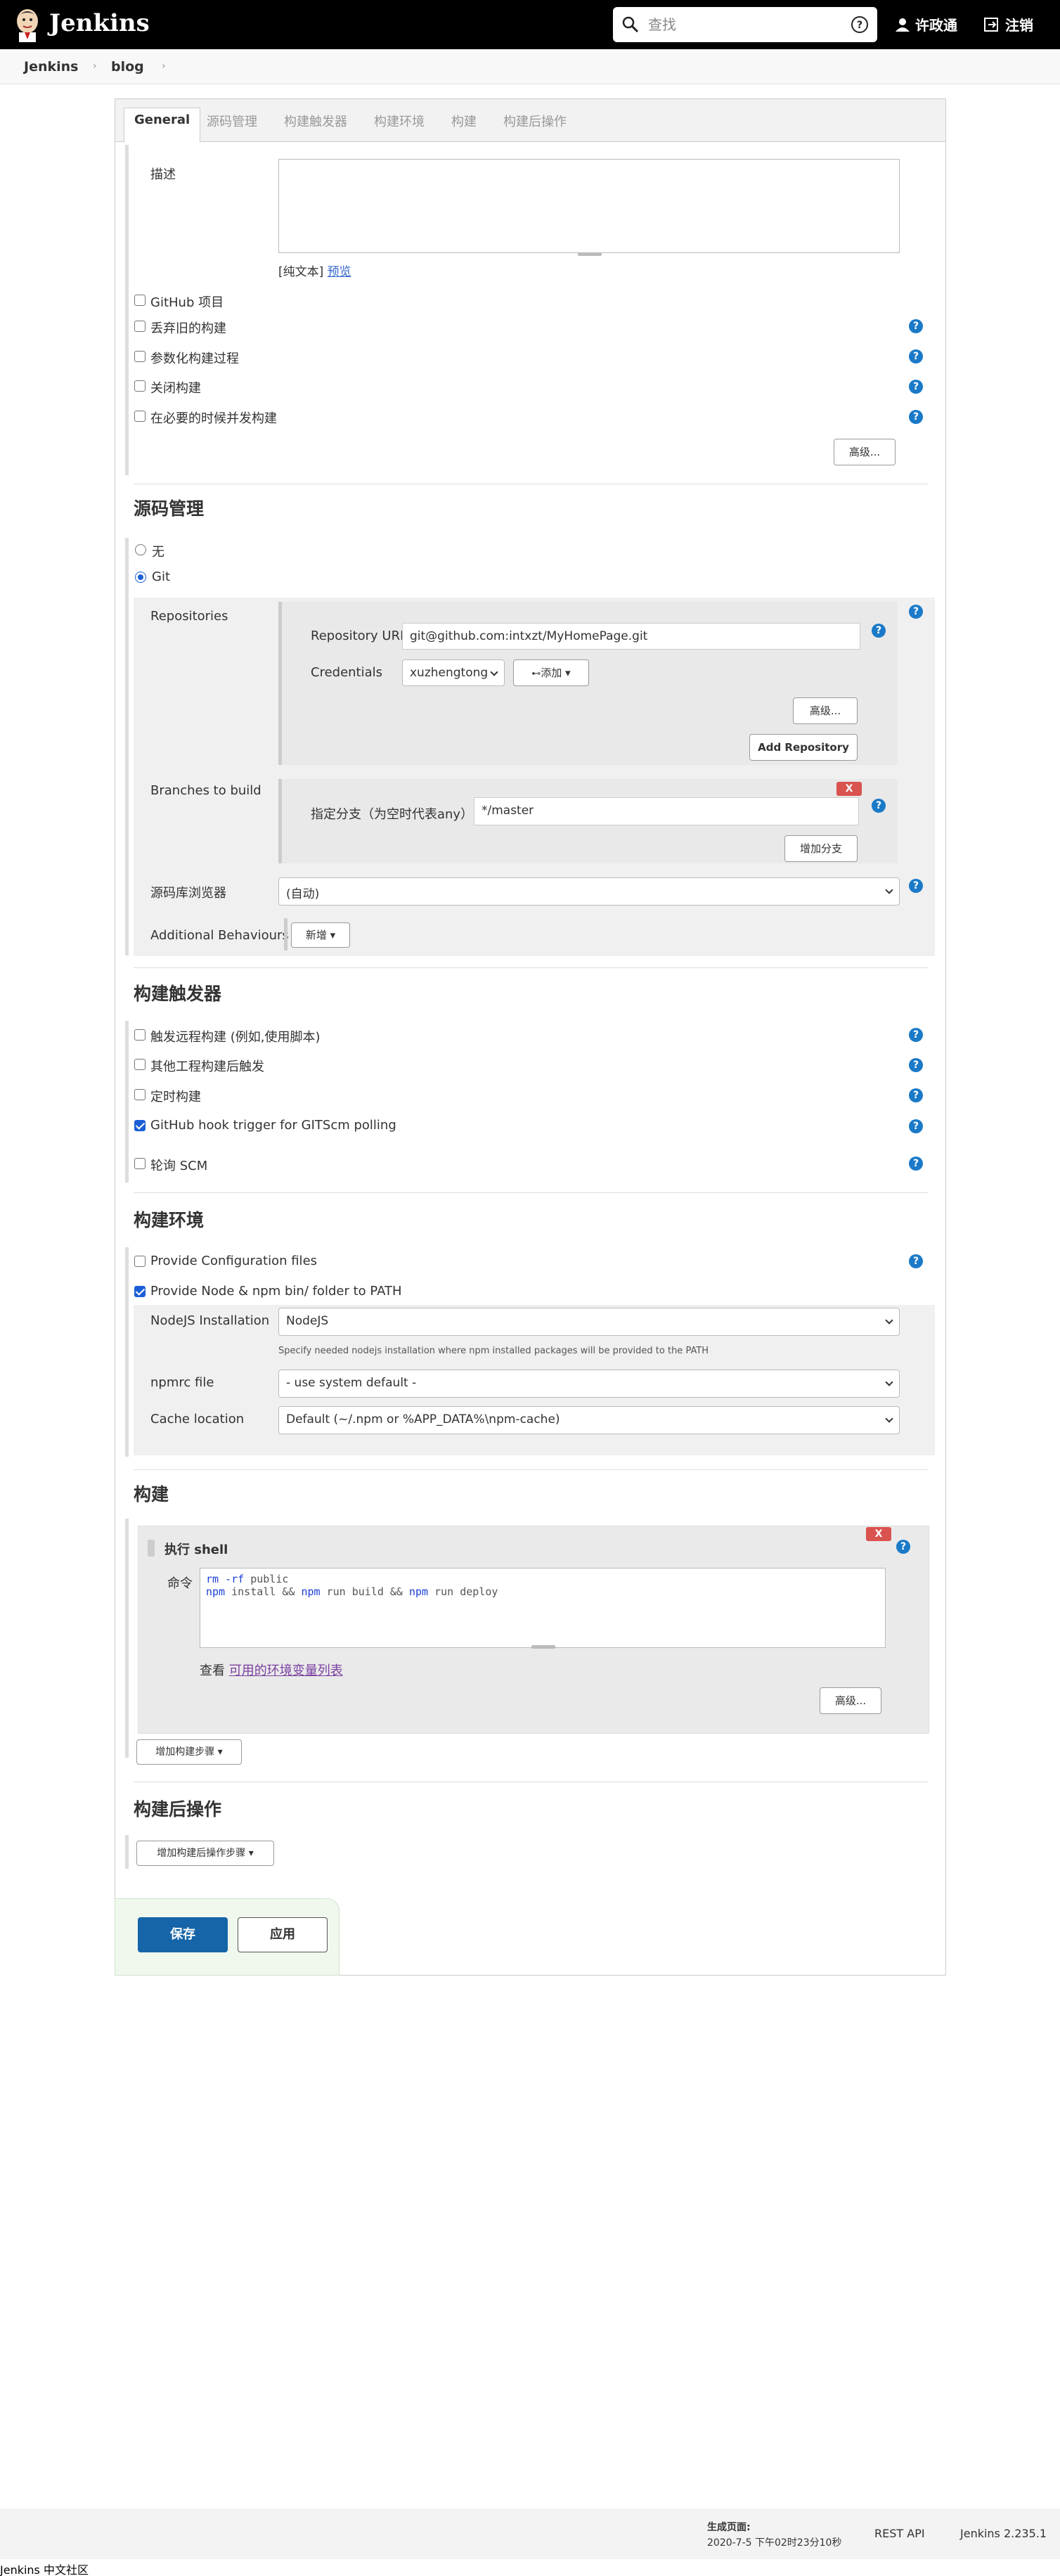  Describe the element at coordinates (151, 1548) in the screenshot. I see `drag-handle-icon` at that location.